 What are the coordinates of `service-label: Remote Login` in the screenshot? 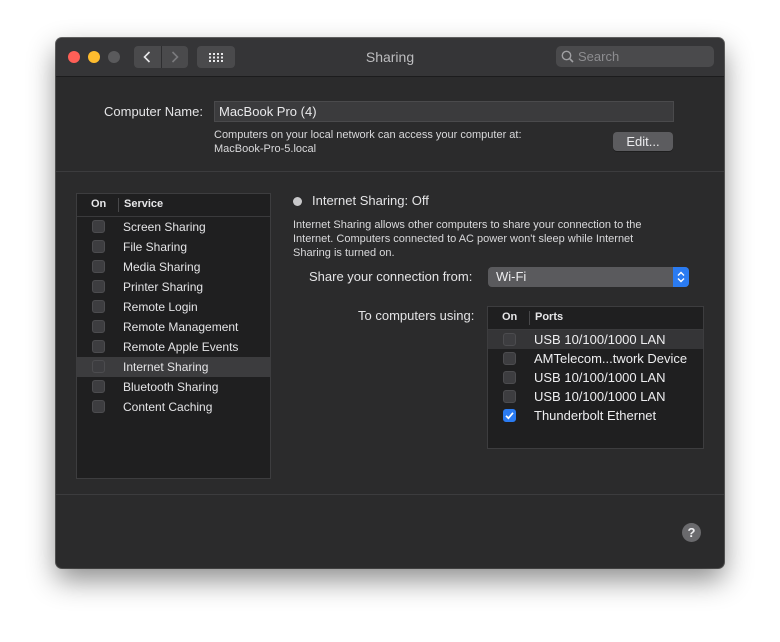 It's located at (160, 307).